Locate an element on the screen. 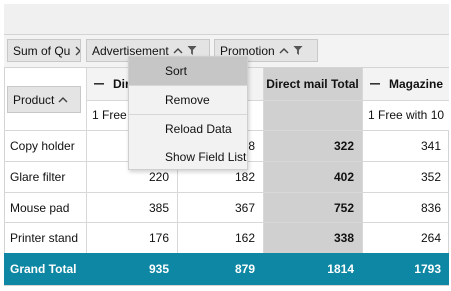 Image resolution: width=451 pixels, height=291 pixels. chevron-right-icon is located at coordinates (77, 51).